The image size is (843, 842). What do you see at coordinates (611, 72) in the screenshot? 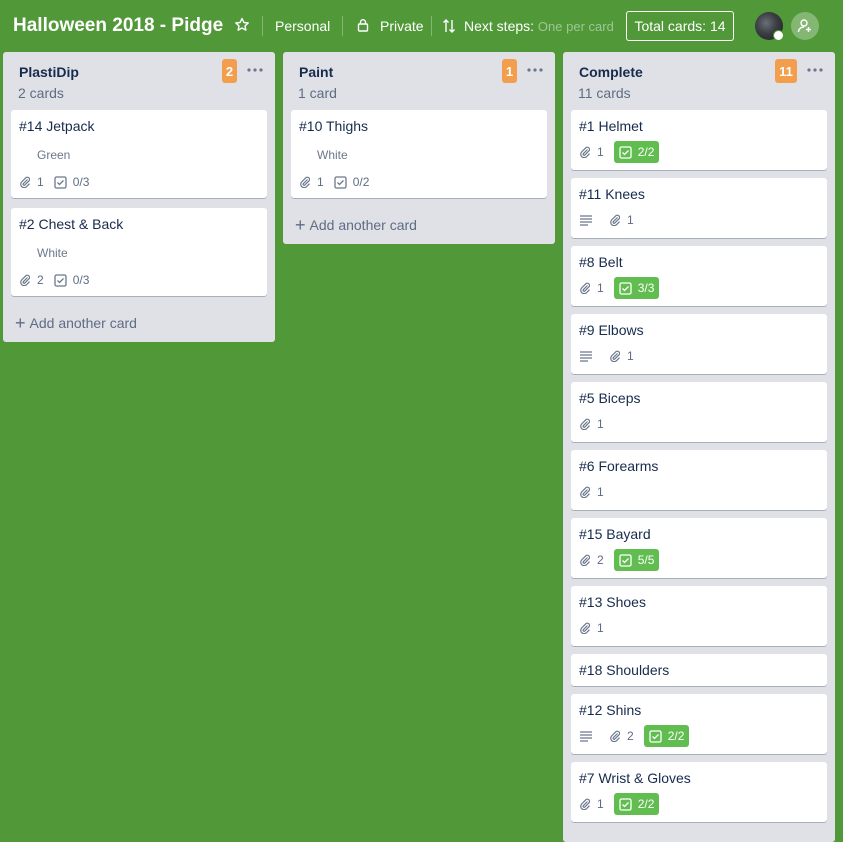
I see `list-title: Complete` at bounding box center [611, 72].